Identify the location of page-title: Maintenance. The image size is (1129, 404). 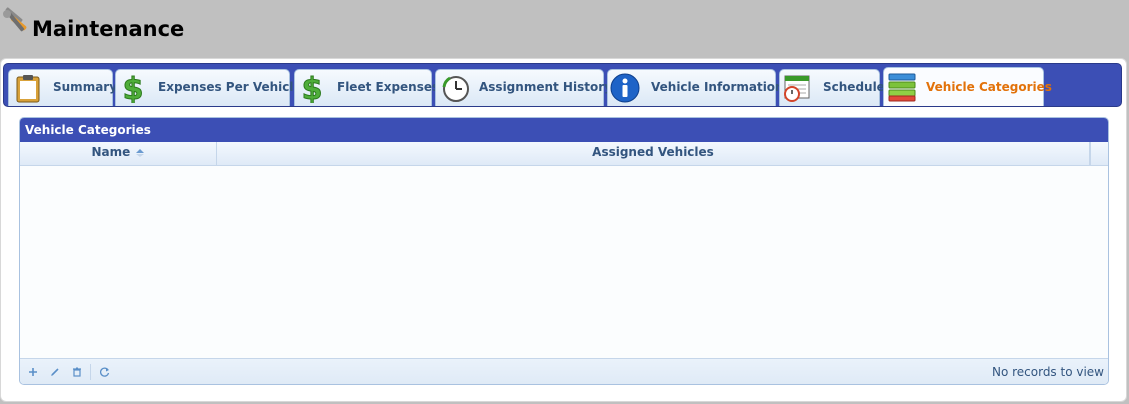
(108, 29).